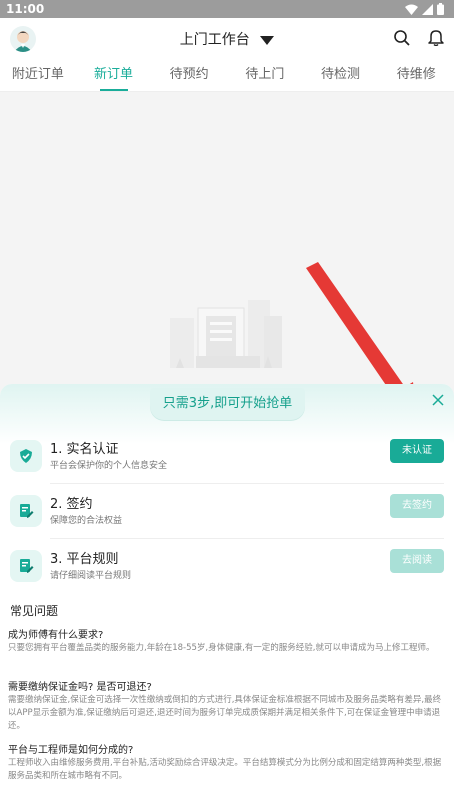 The image size is (454, 807). I want to click on step-title: 3. 平台规则, so click(84, 559).